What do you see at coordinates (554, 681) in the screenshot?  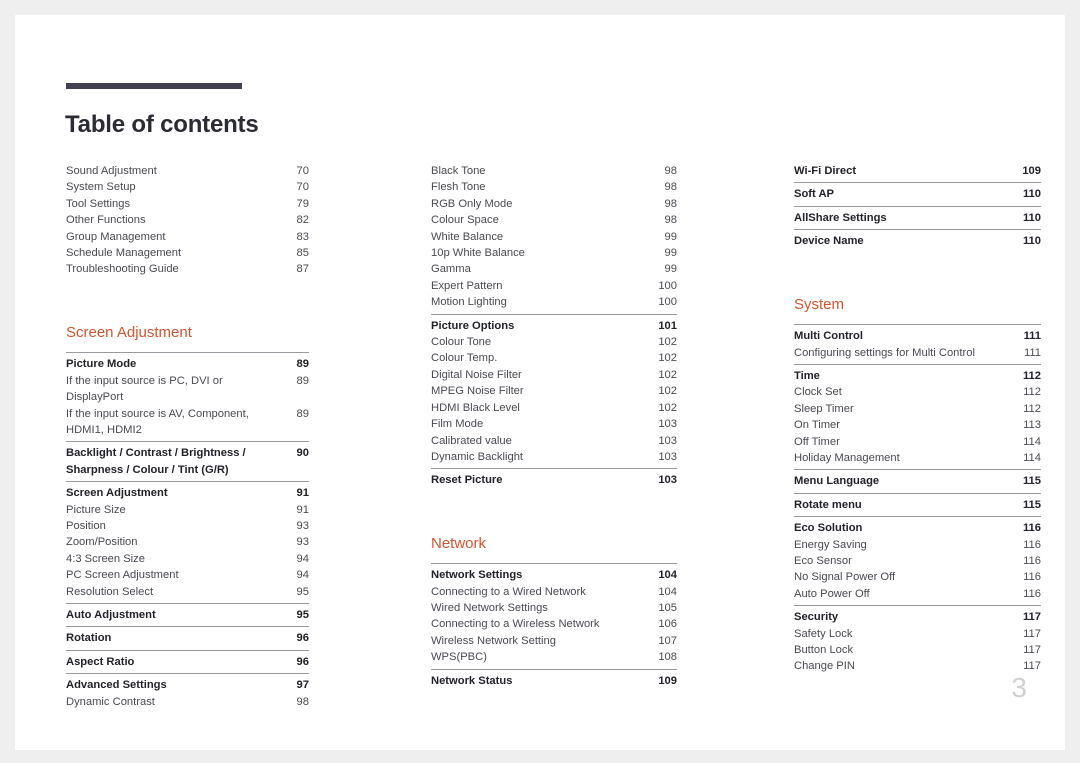 I see `toc-entry: Network Status 109` at bounding box center [554, 681].